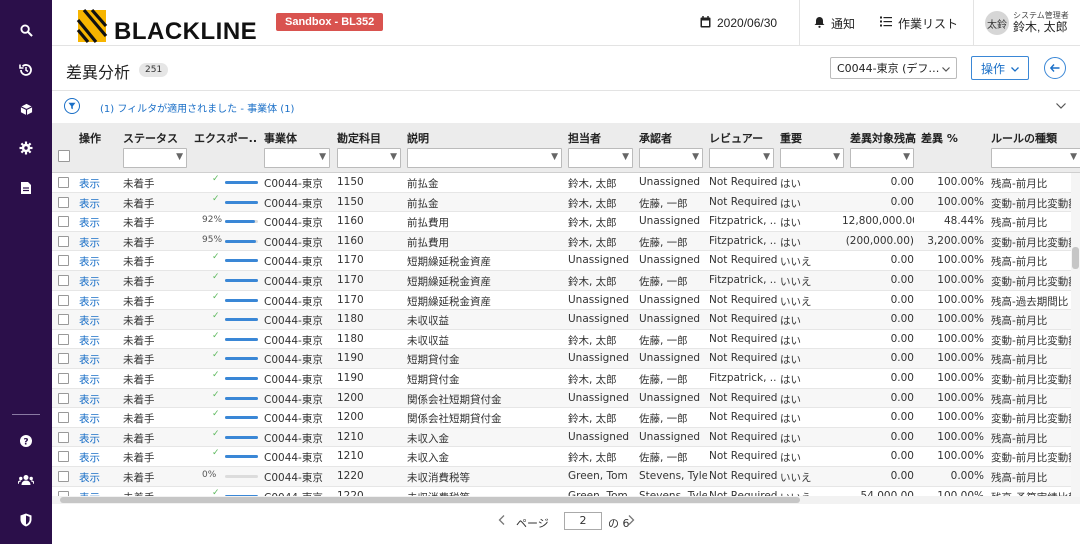  I want to click on help-icon: ?, so click(26, 441).